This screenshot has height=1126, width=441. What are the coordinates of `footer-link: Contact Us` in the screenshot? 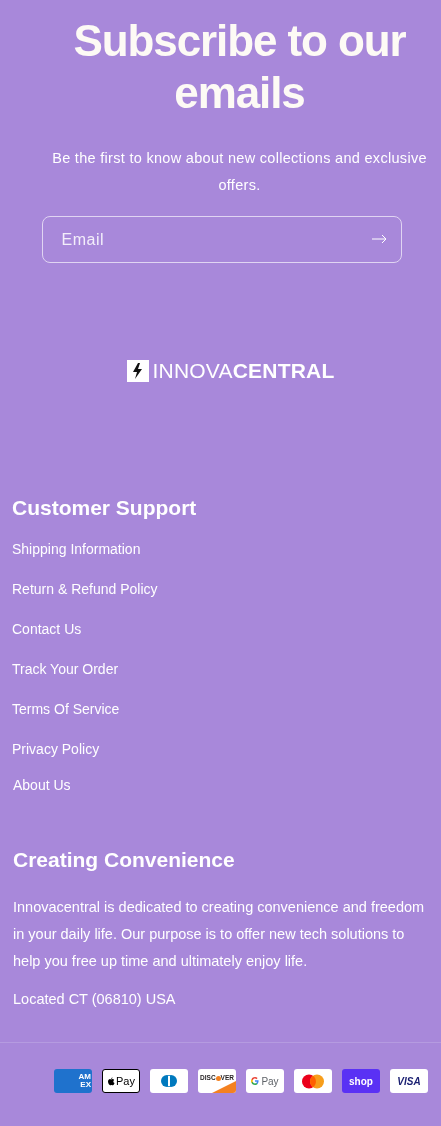 It's located at (47, 629).